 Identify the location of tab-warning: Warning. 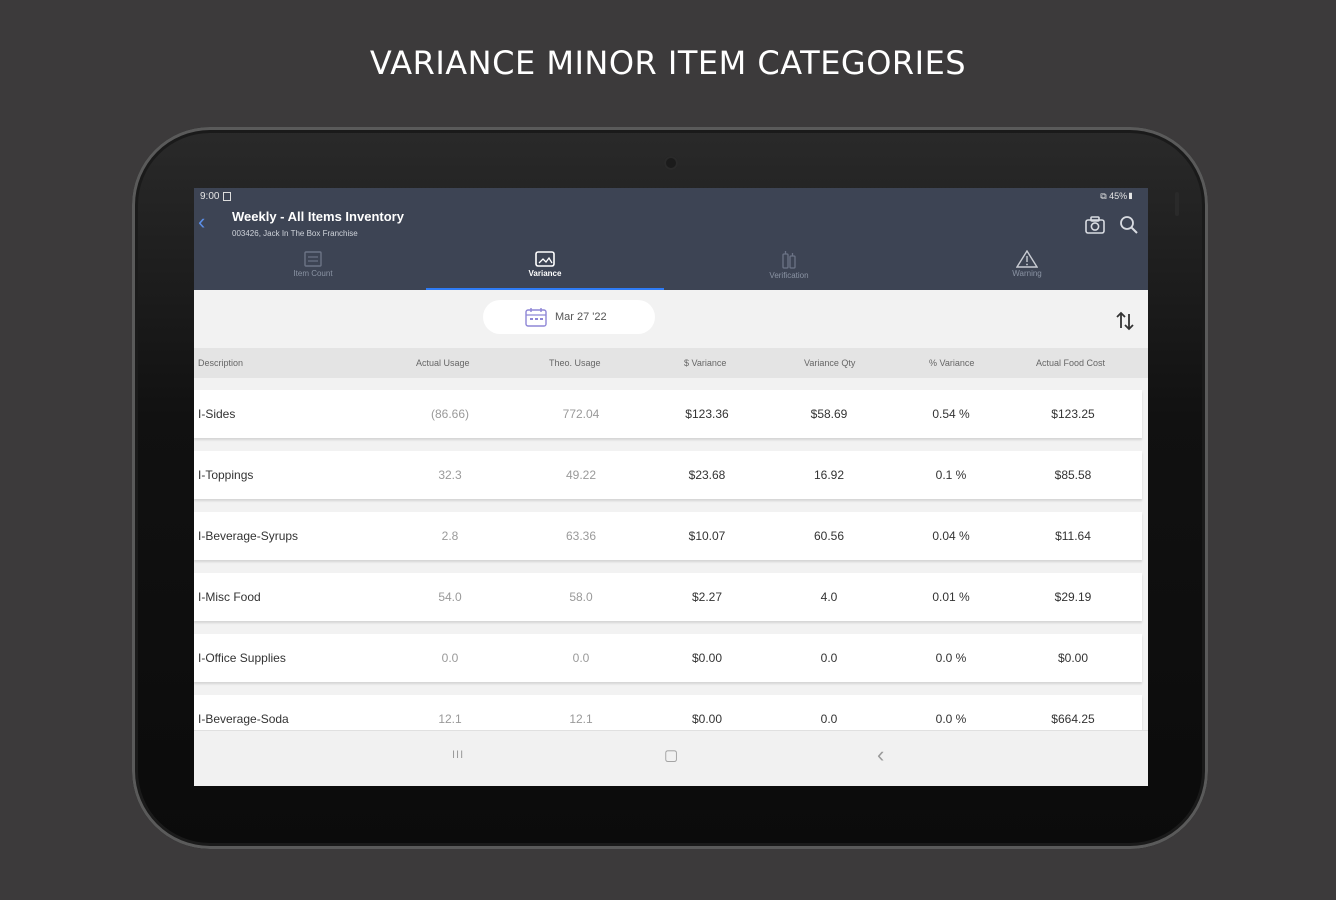
(1027, 268).